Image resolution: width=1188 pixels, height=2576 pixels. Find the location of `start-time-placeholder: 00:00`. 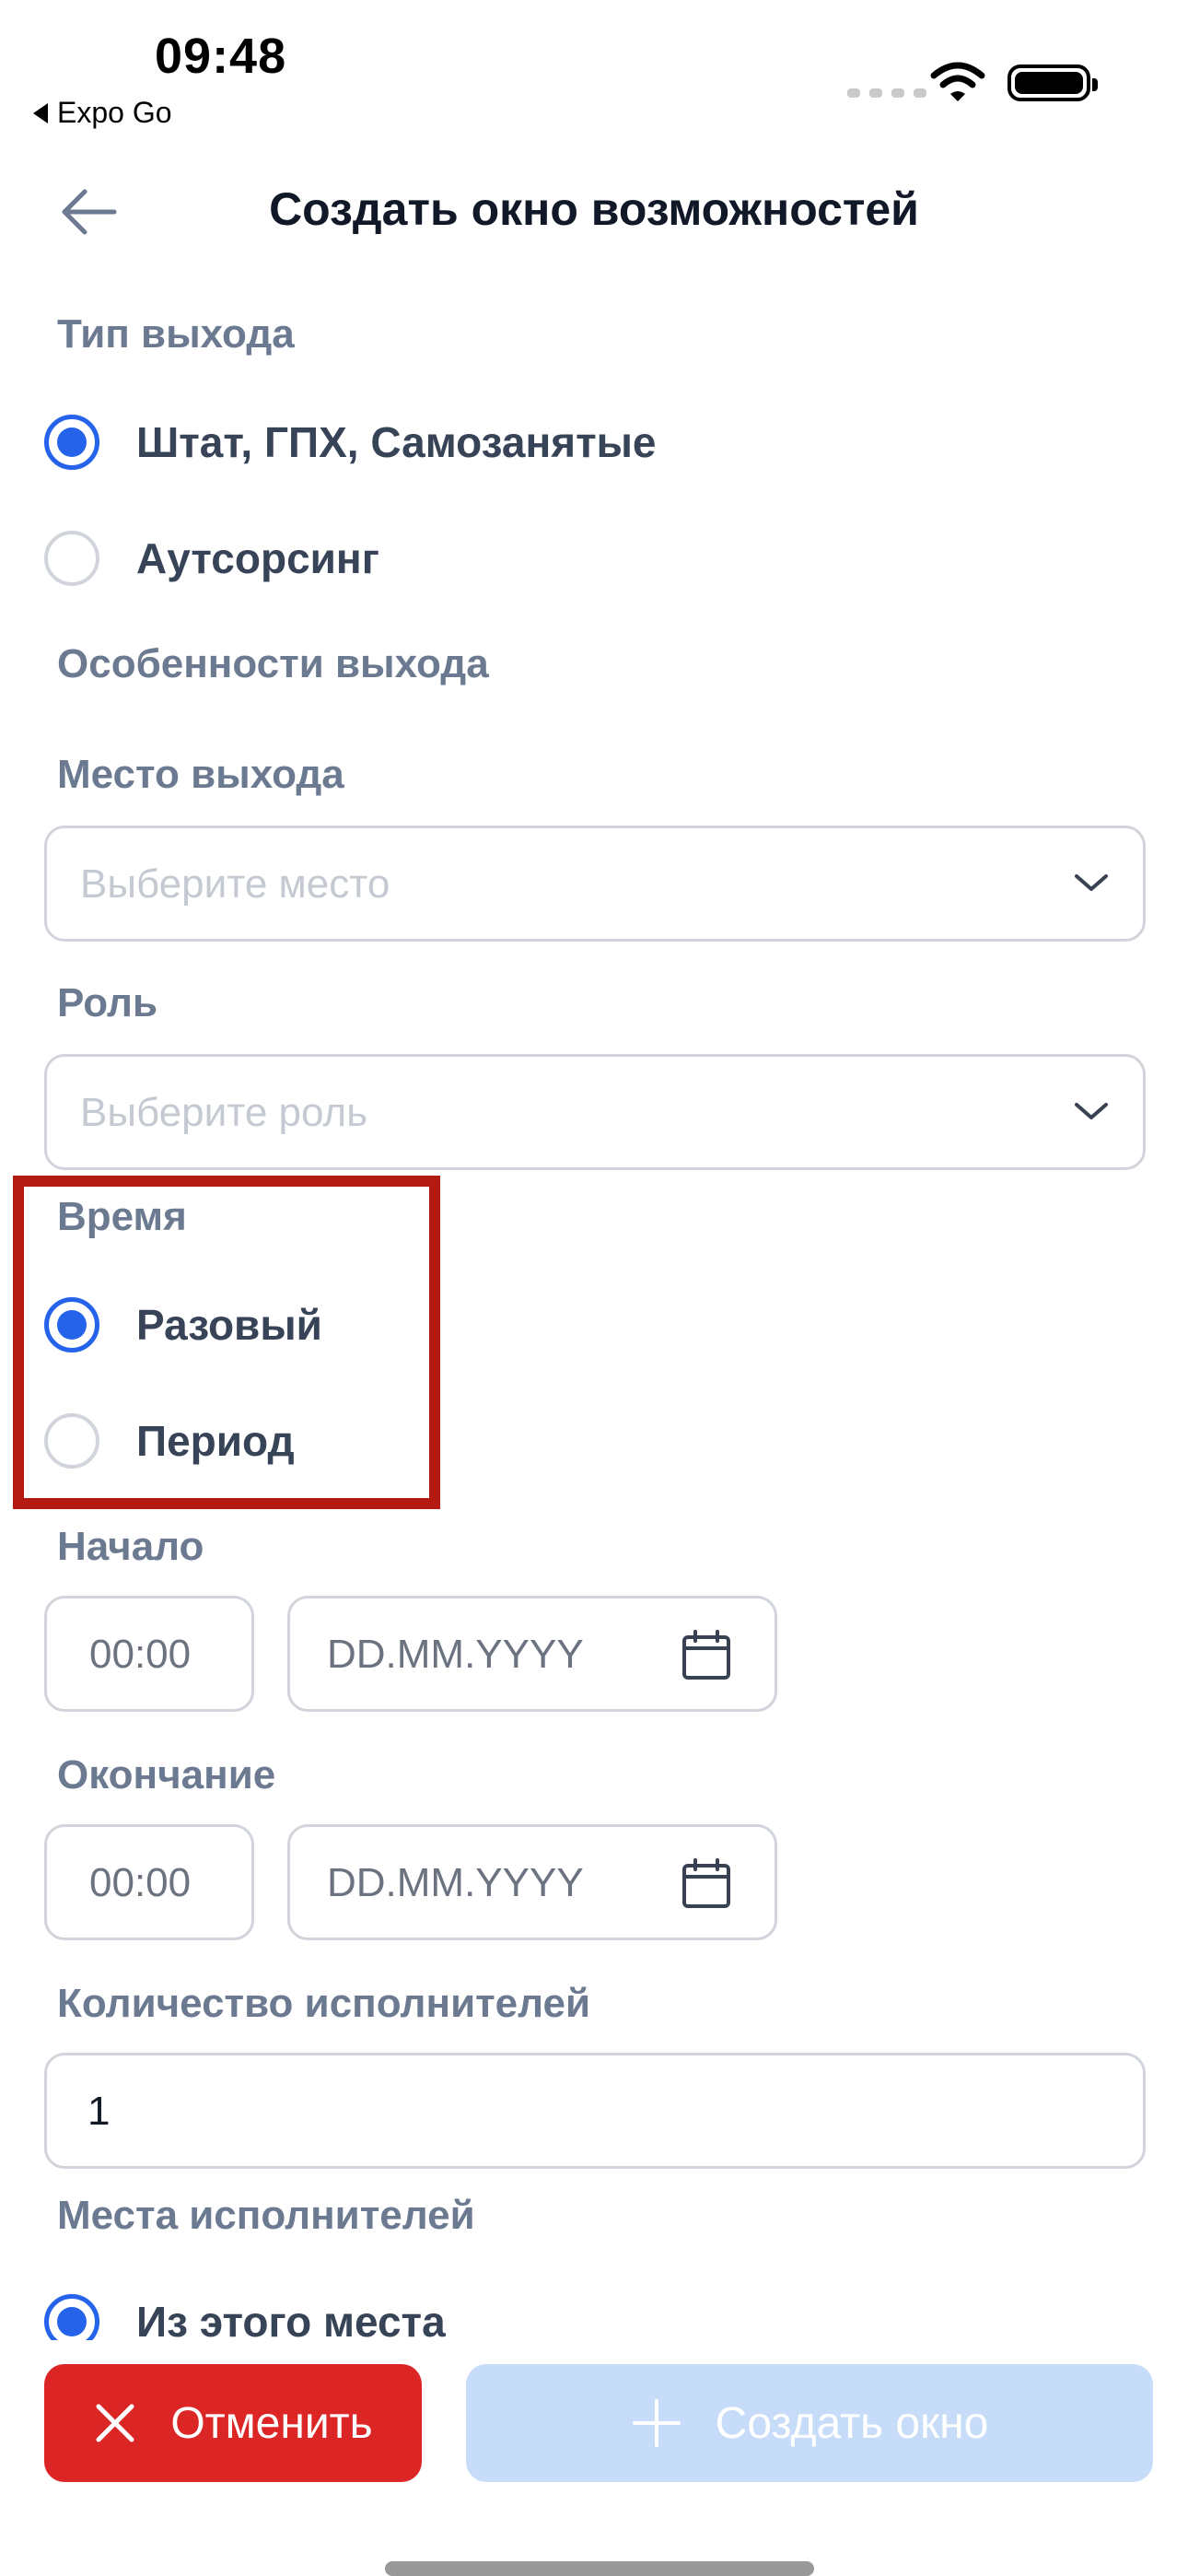

start-time-placeholder: 00:00 is located at coordinates (140, 1654).